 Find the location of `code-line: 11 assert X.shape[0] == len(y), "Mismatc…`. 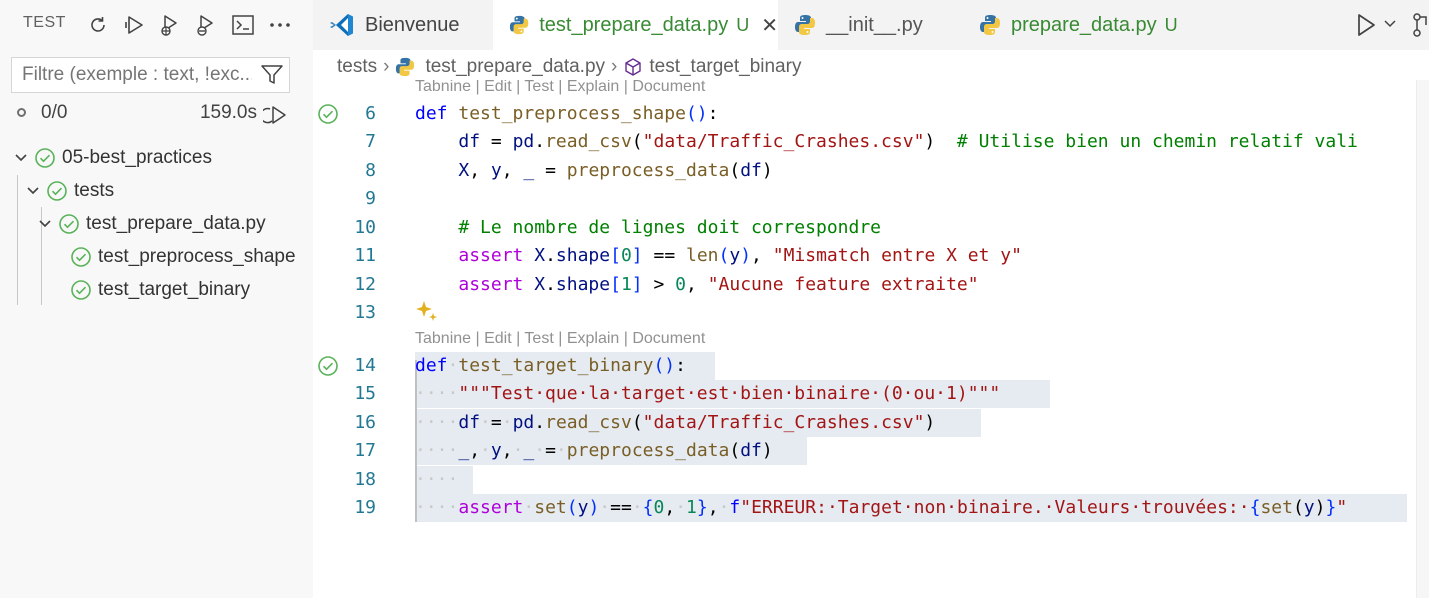

code-line: 11 assert X.shape[0] == len(y), "Mismatc… is located at coordinates (871, 256).